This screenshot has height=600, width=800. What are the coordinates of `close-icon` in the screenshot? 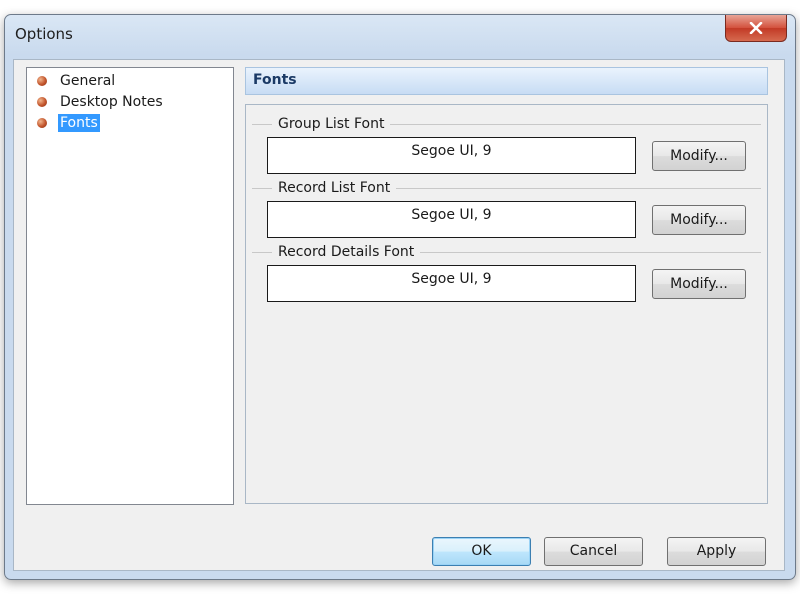 It's located at (756, 28).